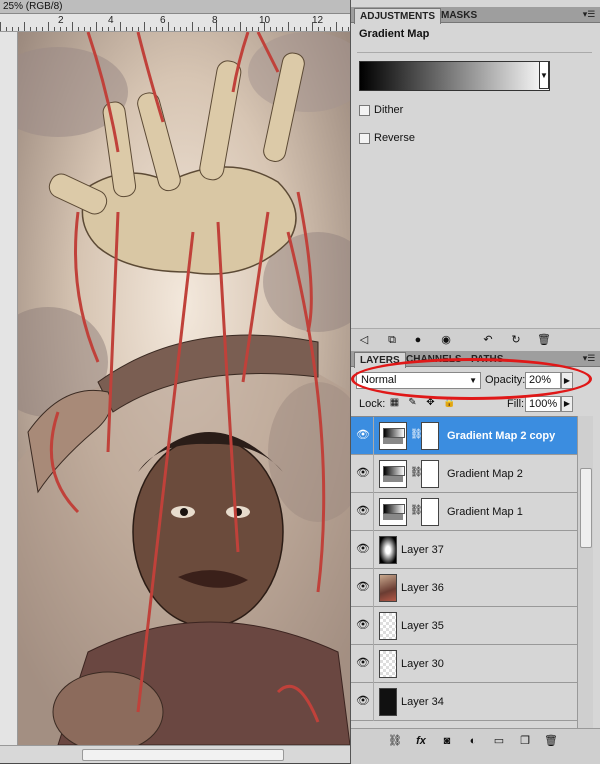  Describe the element at coordinates (459, 15) in the screenshot. I see `tab-masks: MASKS` at that location.